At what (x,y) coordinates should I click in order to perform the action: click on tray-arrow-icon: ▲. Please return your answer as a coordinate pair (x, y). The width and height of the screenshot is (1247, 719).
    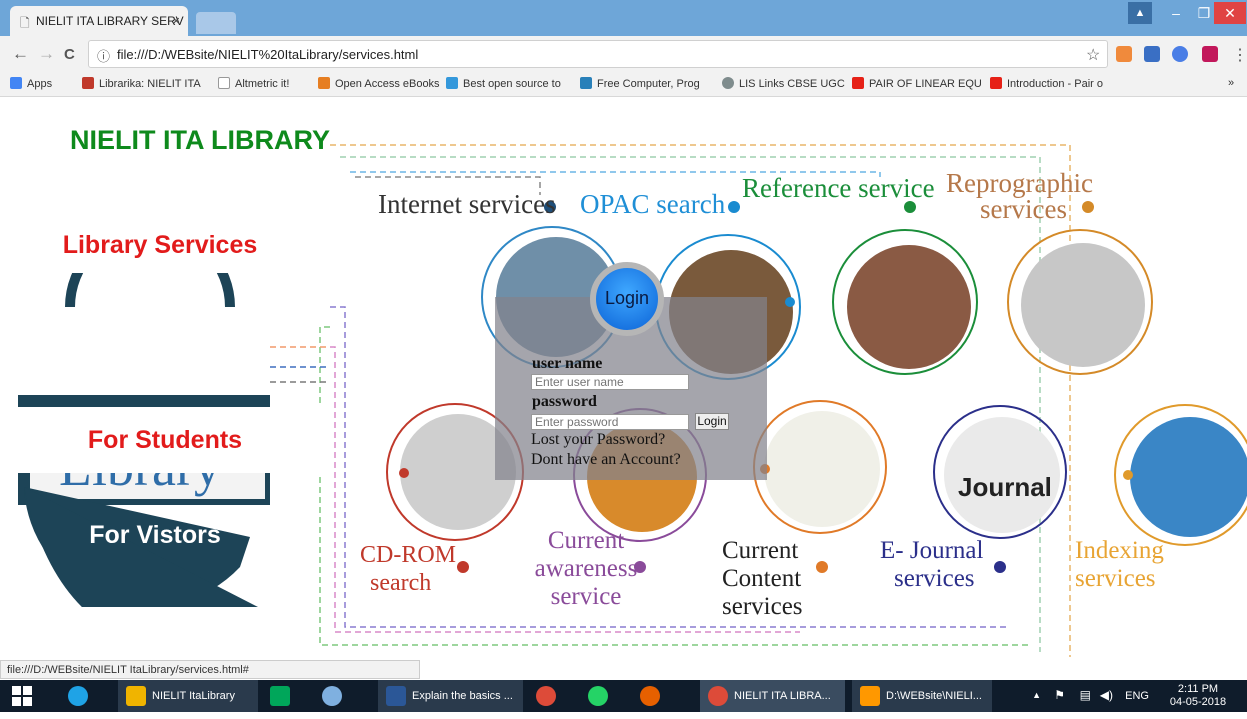
    Looking at the image, I should click on (1036, 695).